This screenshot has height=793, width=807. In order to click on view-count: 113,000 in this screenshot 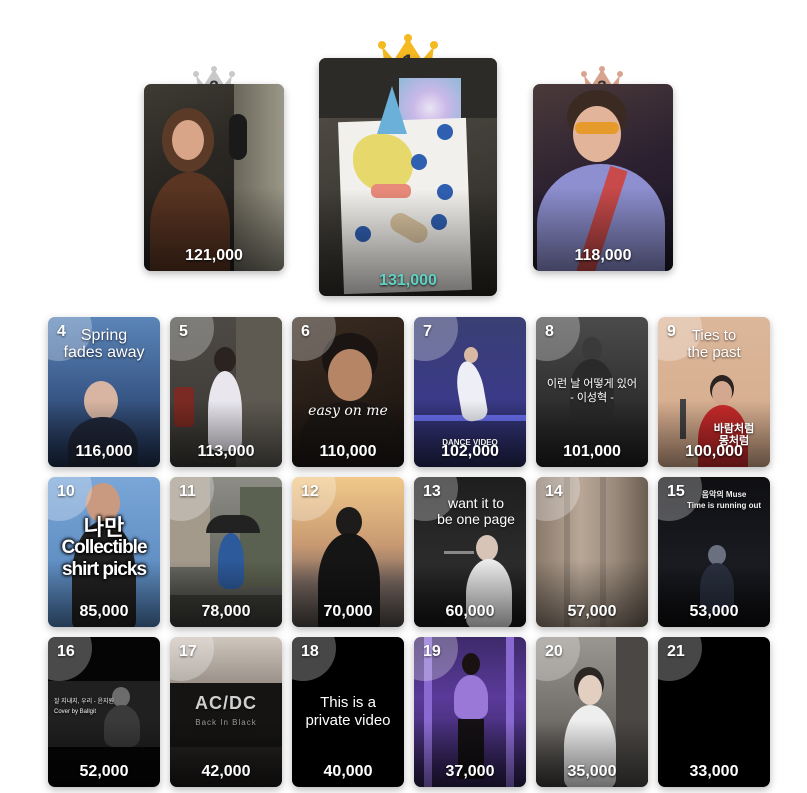, I will do `click(226, 451)`.